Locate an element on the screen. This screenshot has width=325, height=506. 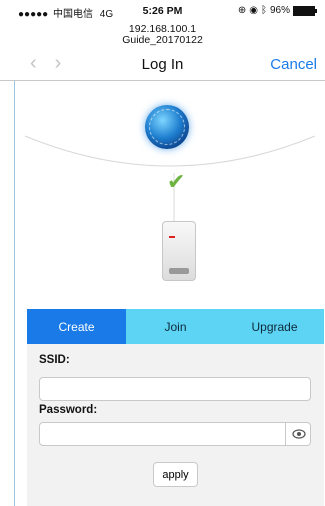
url-display: 192.168.100.1 Guide_20170122 is located at coordinates (162, 35).